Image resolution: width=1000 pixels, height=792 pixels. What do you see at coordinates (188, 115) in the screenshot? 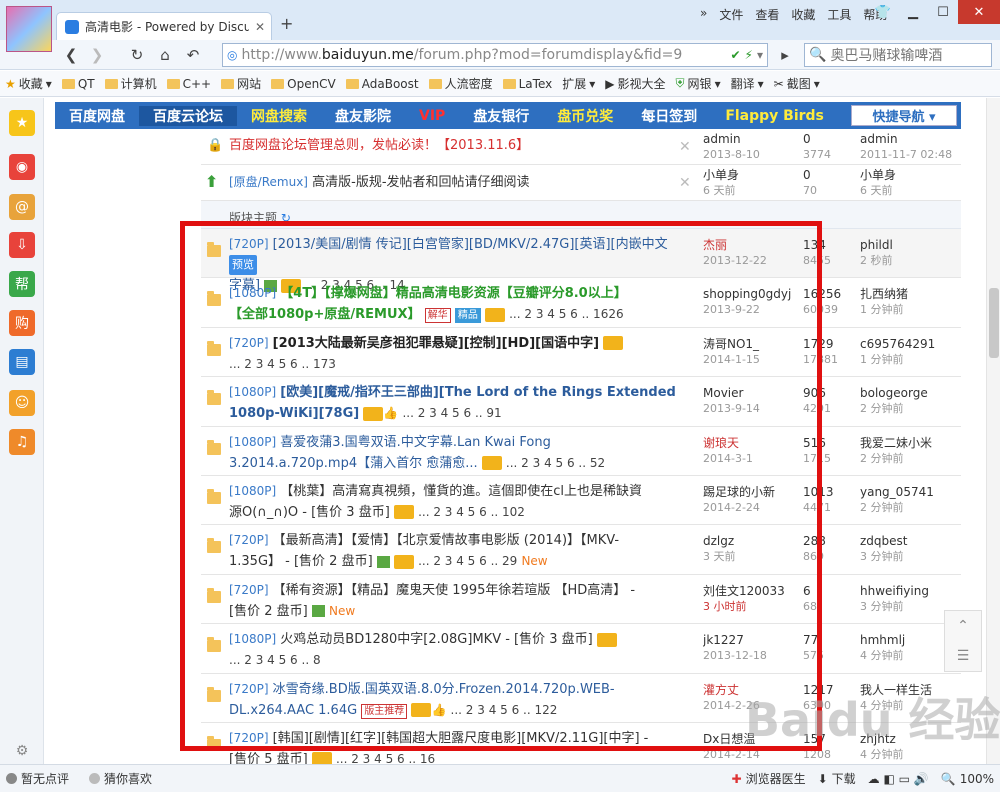
I see `nav-forum: 百度云论坛` at bounding box center [188, 115].